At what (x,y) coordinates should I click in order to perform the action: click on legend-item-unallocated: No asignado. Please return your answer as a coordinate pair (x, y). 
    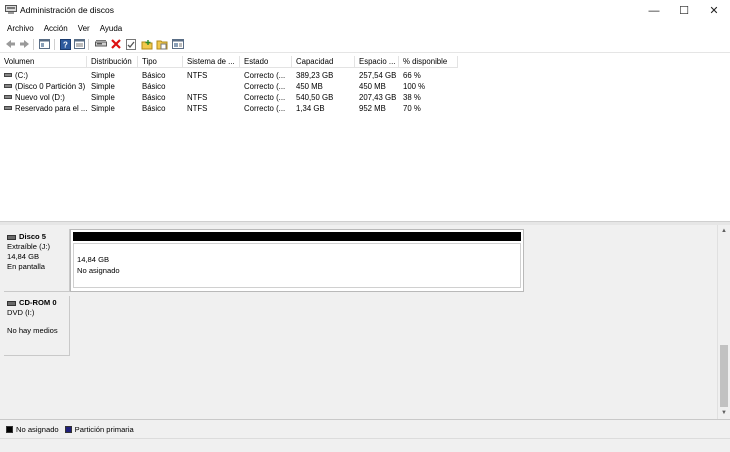
    Looking at the image, I should click on (32, 429).